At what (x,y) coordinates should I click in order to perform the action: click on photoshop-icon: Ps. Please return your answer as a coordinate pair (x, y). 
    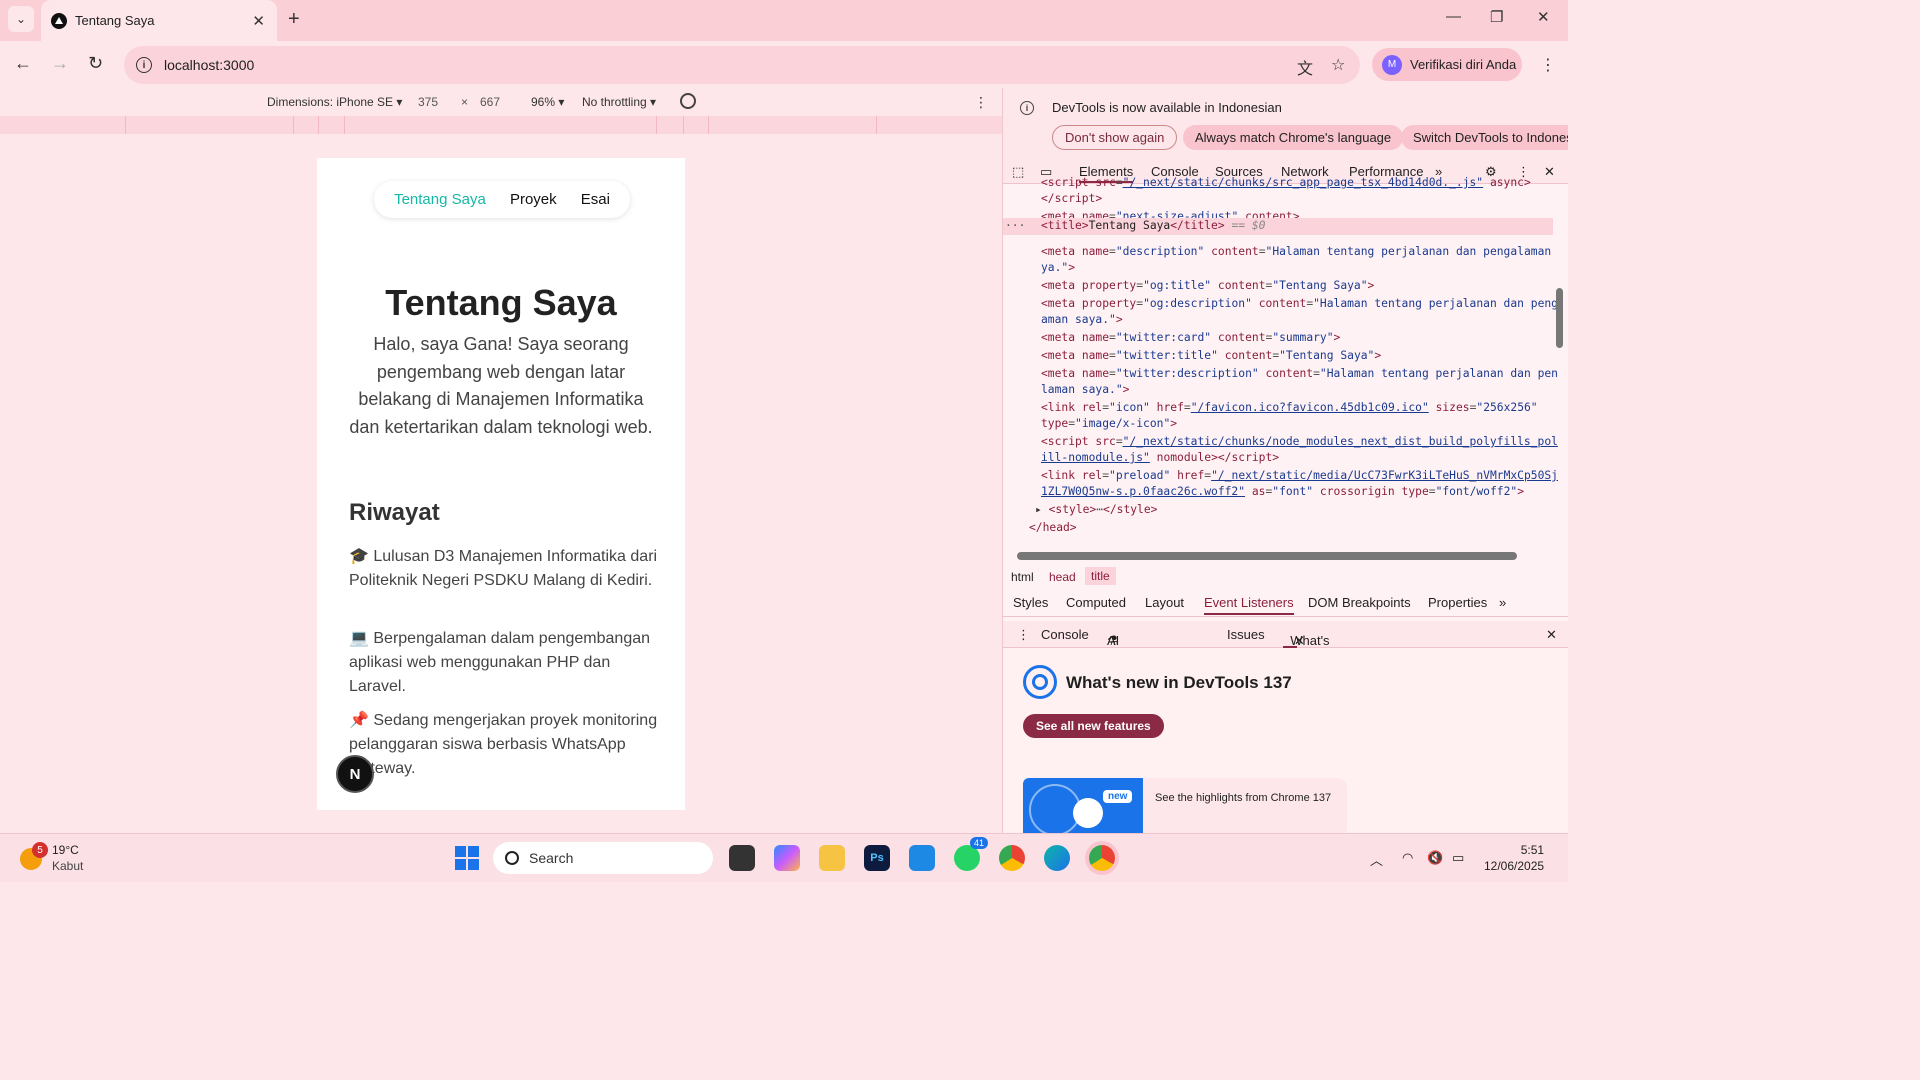
    Looking at the image, I should click on (877, 858).